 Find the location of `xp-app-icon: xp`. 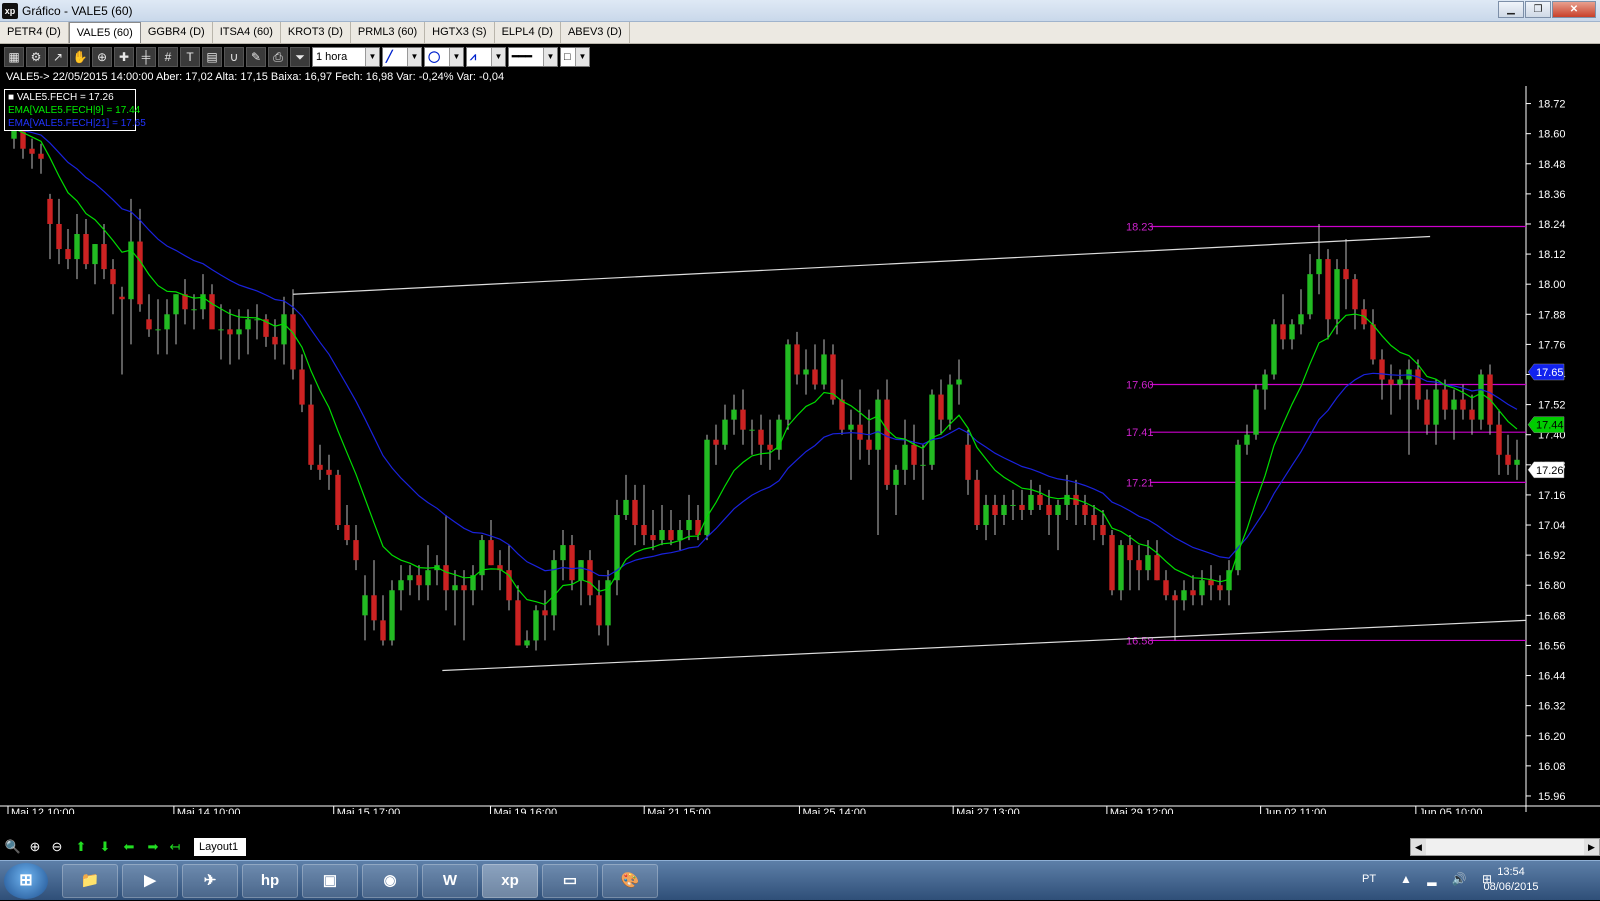

xp-app-icon: xp is located at coordinates (510, 881).